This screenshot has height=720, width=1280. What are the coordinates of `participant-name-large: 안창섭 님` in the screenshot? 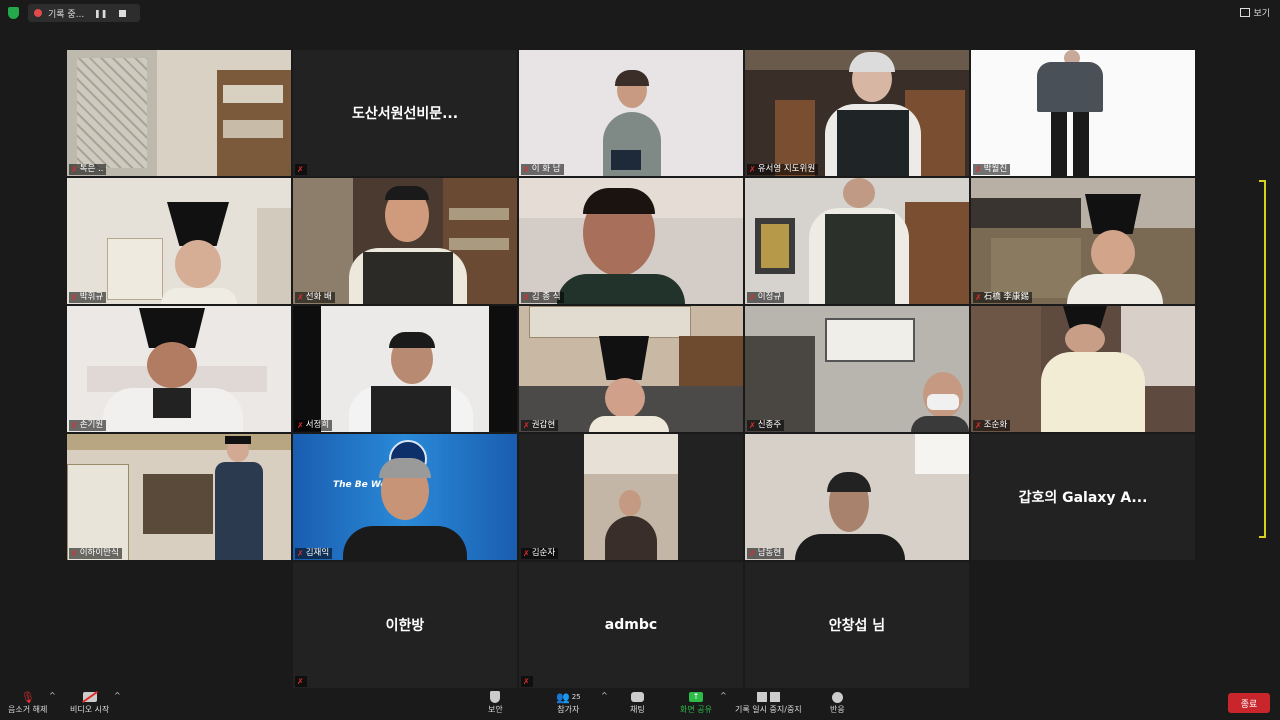 It's located at (857, 626).